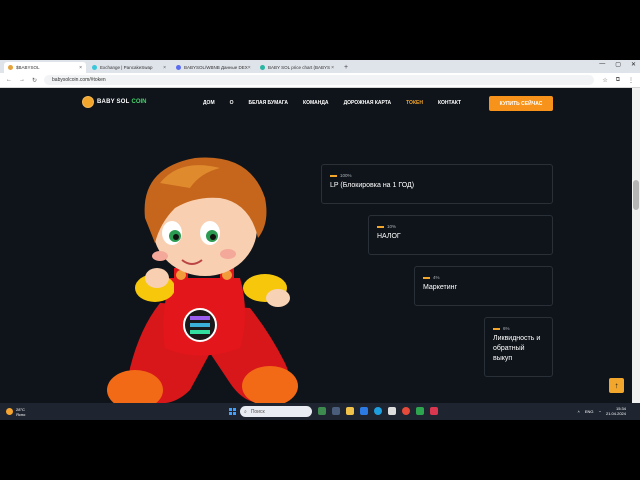 This screenshot has height=480, width=640. What do you see at coordinates (346, 175) in the screenshot?
I see `card-percent: 100%` at bounding box center [346, 175].